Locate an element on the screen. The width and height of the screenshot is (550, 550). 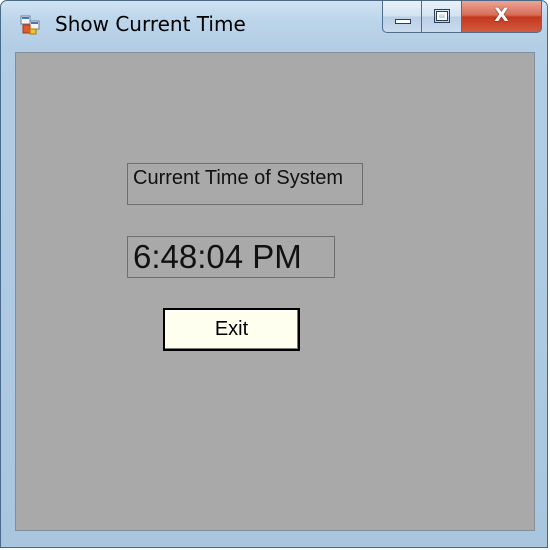
close-button: X is located at coordinates (502, 17).